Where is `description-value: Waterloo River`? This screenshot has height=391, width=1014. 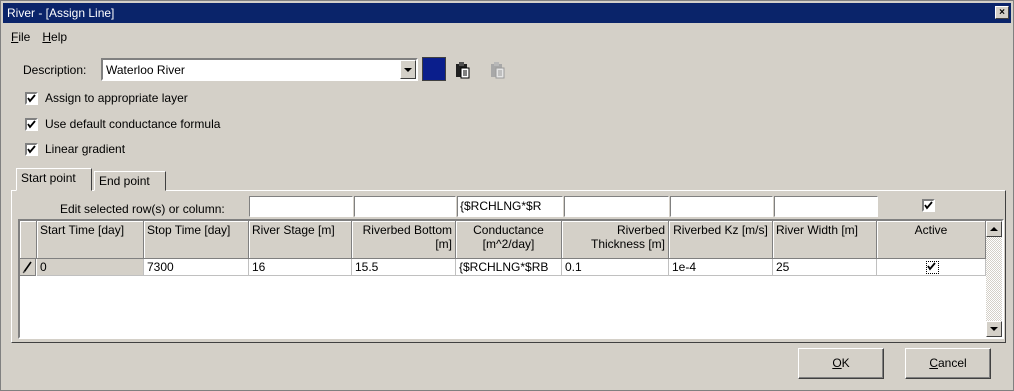 description-value: Waterloo River is located at coordinates (145, 70).